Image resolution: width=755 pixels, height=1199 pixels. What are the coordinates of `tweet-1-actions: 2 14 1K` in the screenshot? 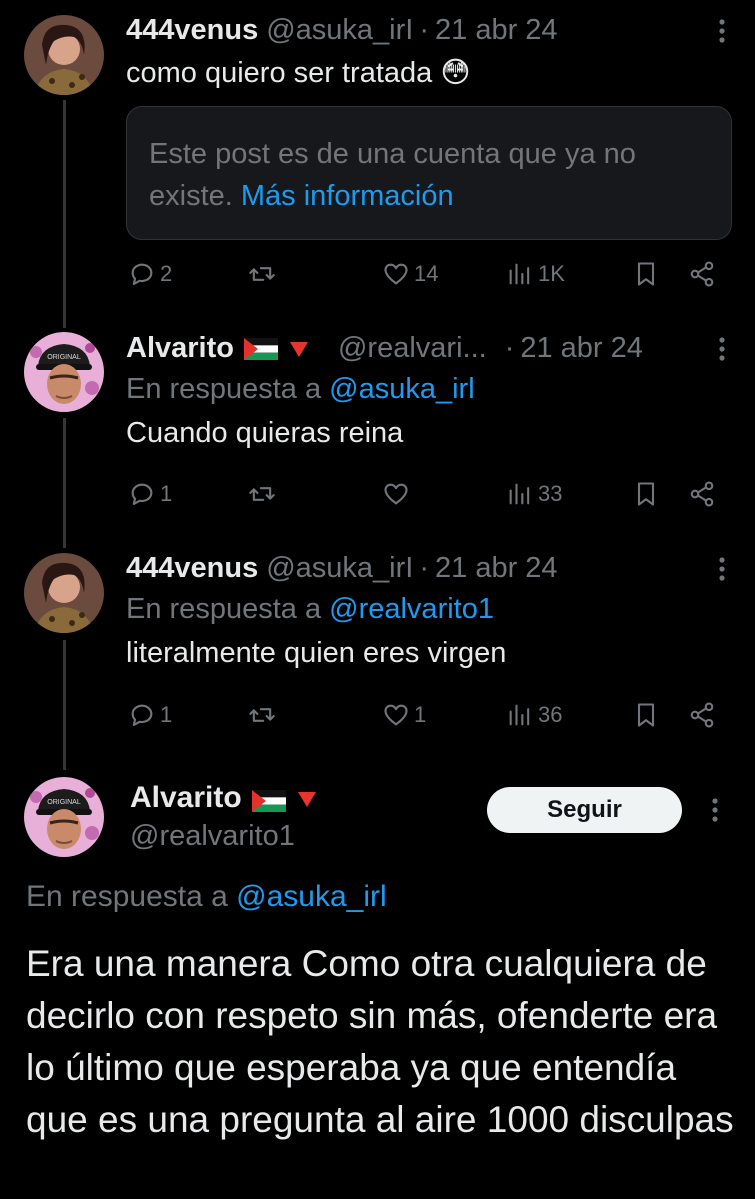 It's located at (429, 278).